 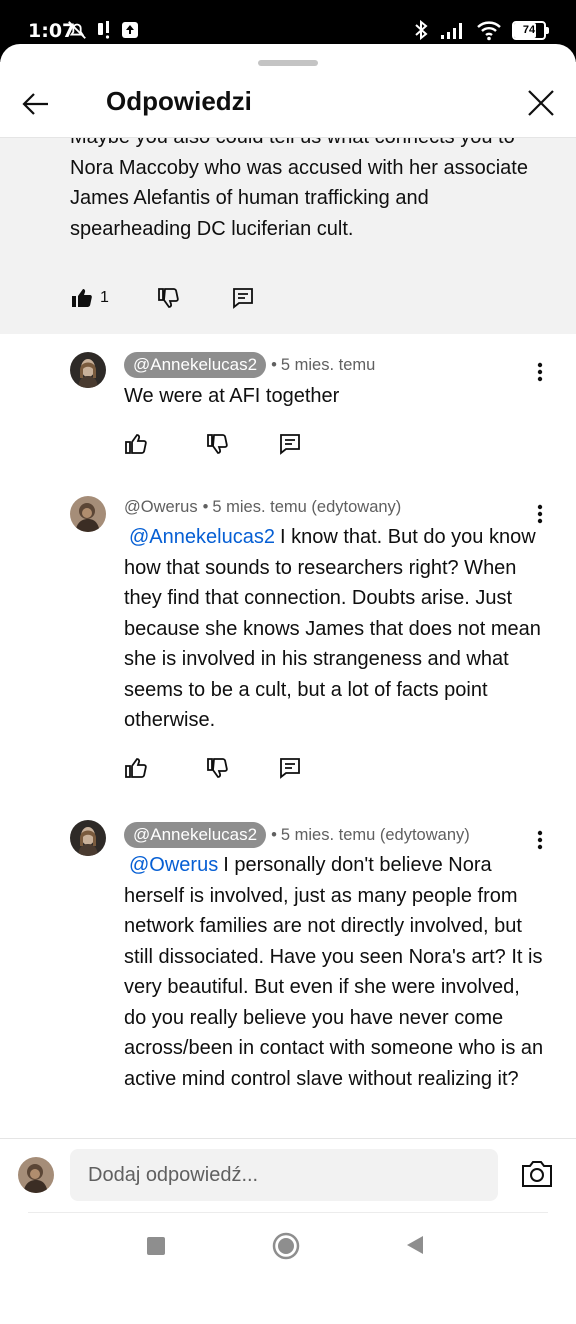 What do you see at coordinates (537, 1174) in the screenshot?
I see `camera-icon` at bounding box center [537, 1174].